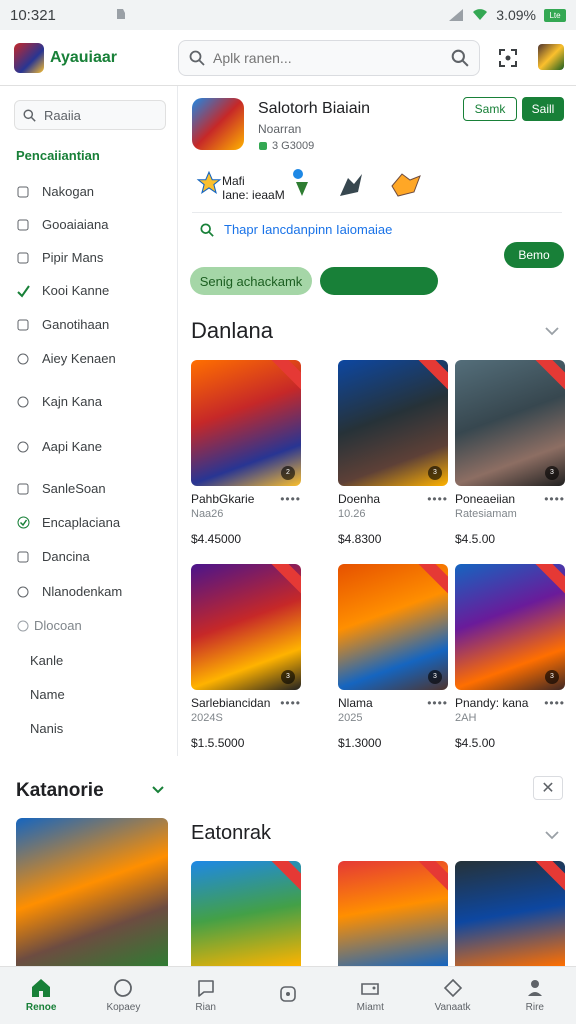 The height and width of the screenshot is (1024, 576). I want to click on featured-meta: 3 G3009, so click(286, 146).